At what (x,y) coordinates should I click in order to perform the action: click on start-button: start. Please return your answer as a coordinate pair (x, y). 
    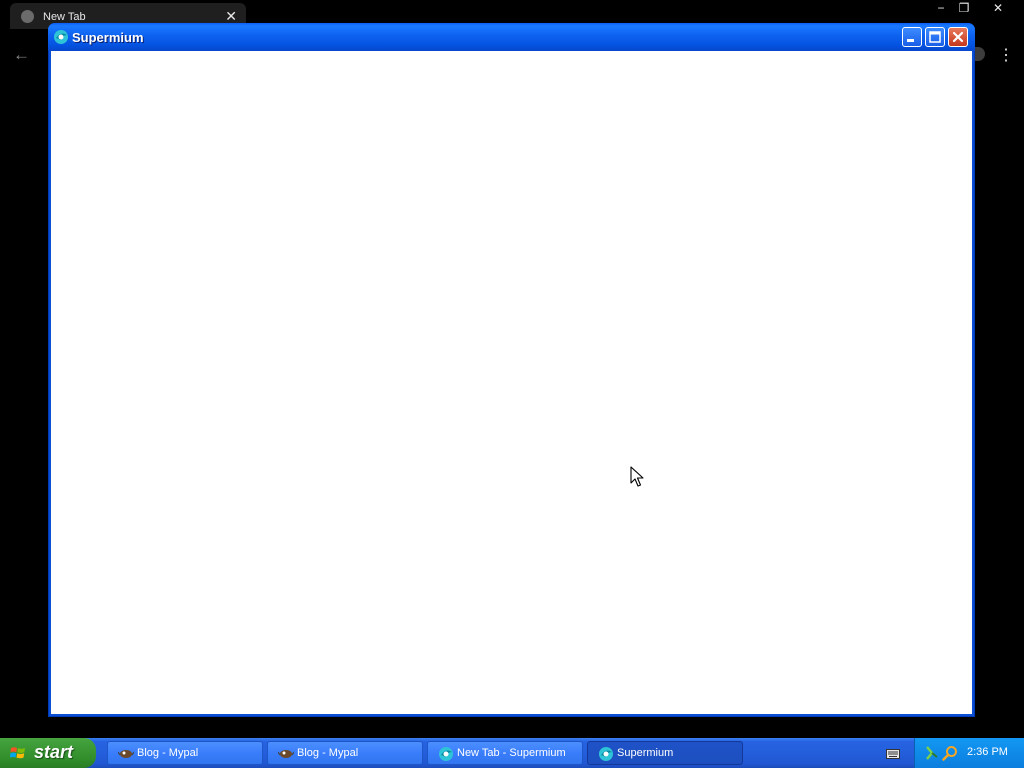
    Looking at the image, I should click on (48, 753).